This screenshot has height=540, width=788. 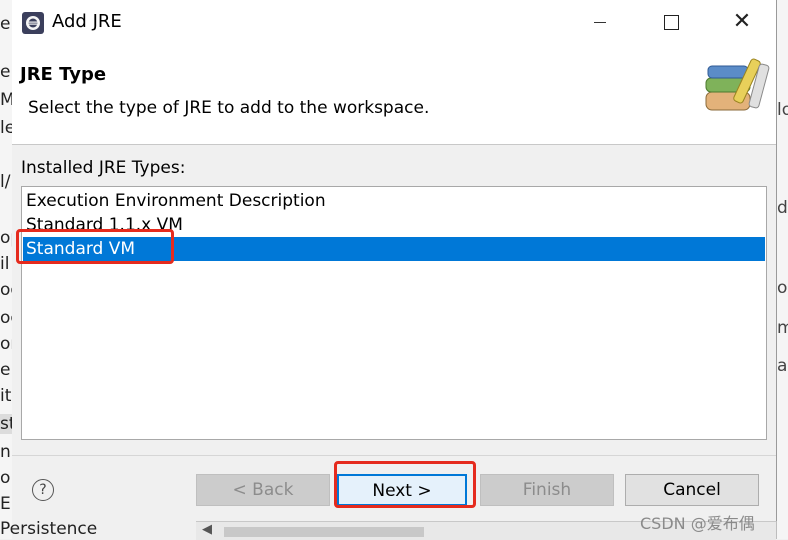 I want to click on footer-divider, so click(x=394, y=455).